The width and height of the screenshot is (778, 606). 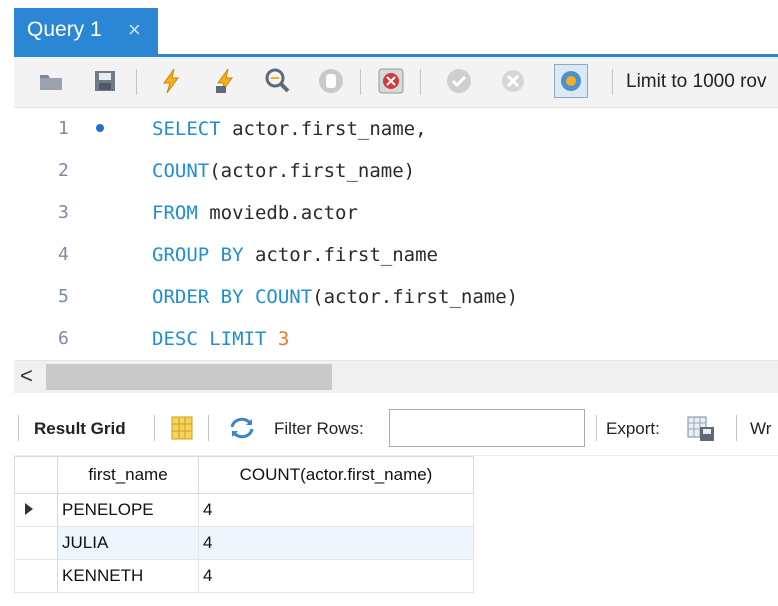 I want to click on sql-text: actor.first_name,, so click(x=323, y=129).